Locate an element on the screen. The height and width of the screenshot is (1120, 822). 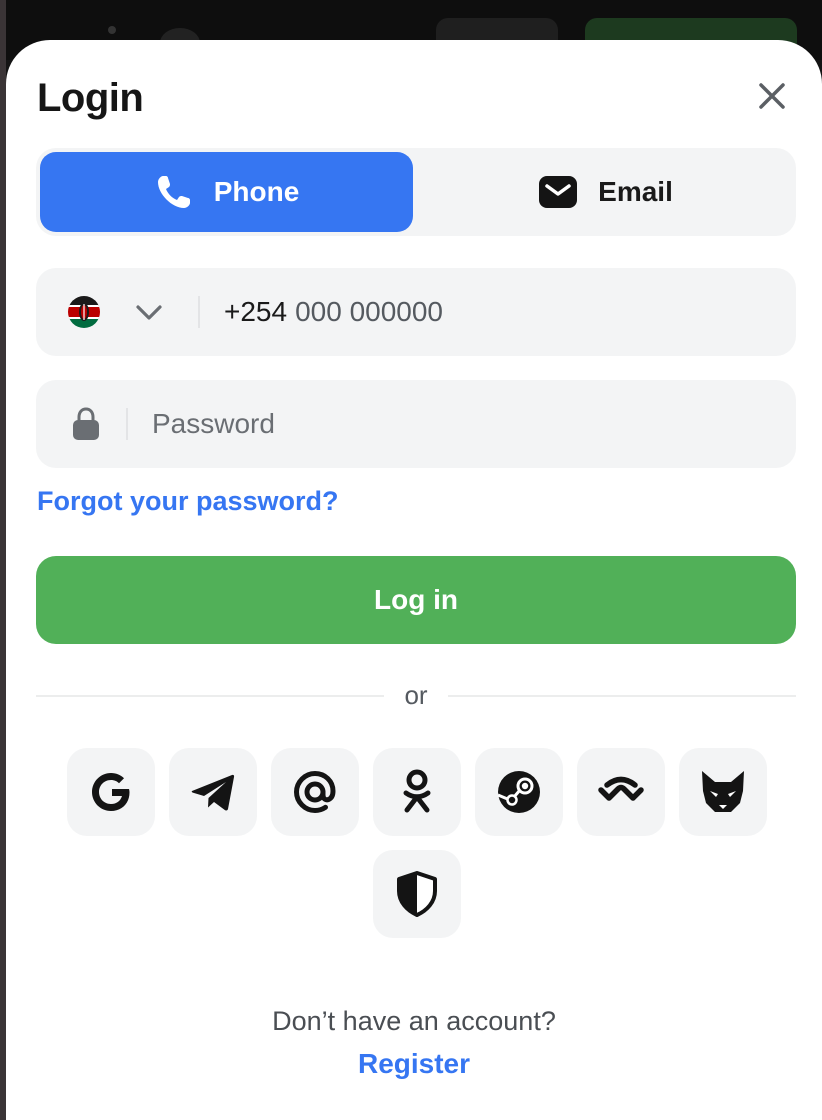
shield-login-button is located at coordinates (417, 894).